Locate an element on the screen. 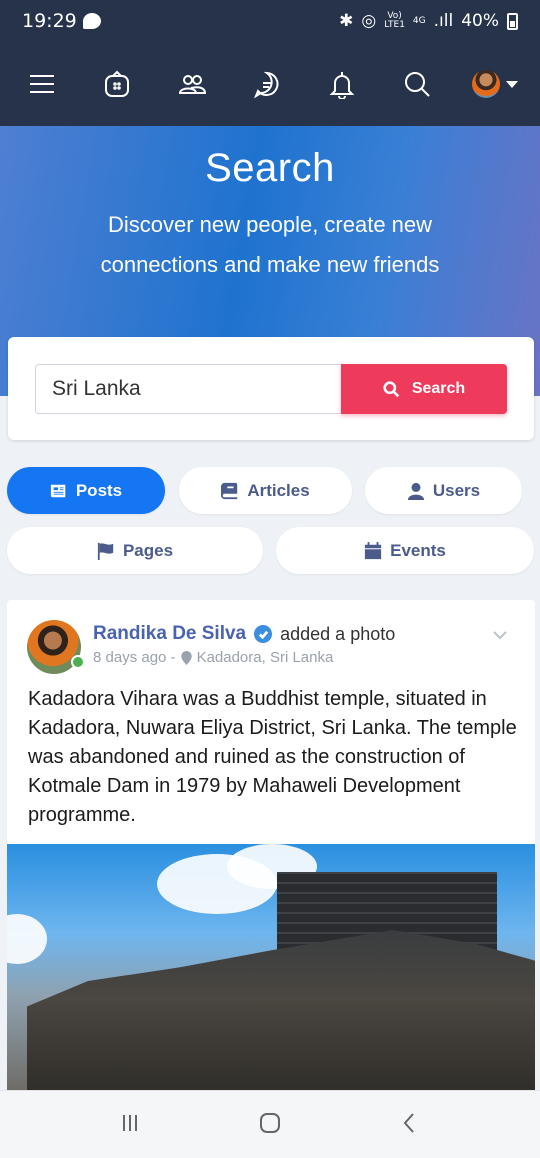  system-navigation-bar is located at coordinates (270, 1124).